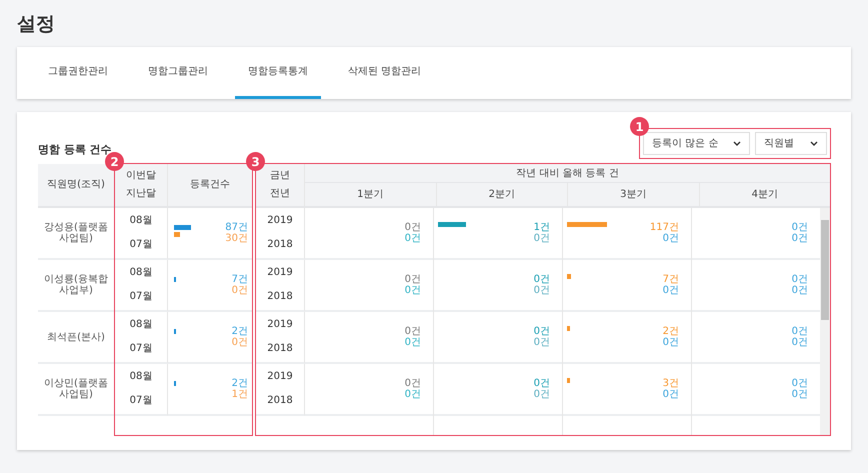 Image resolution: width=868 pixels, height=473 pixels. I want to click on header-cell: 3분기, so click(634, 194).